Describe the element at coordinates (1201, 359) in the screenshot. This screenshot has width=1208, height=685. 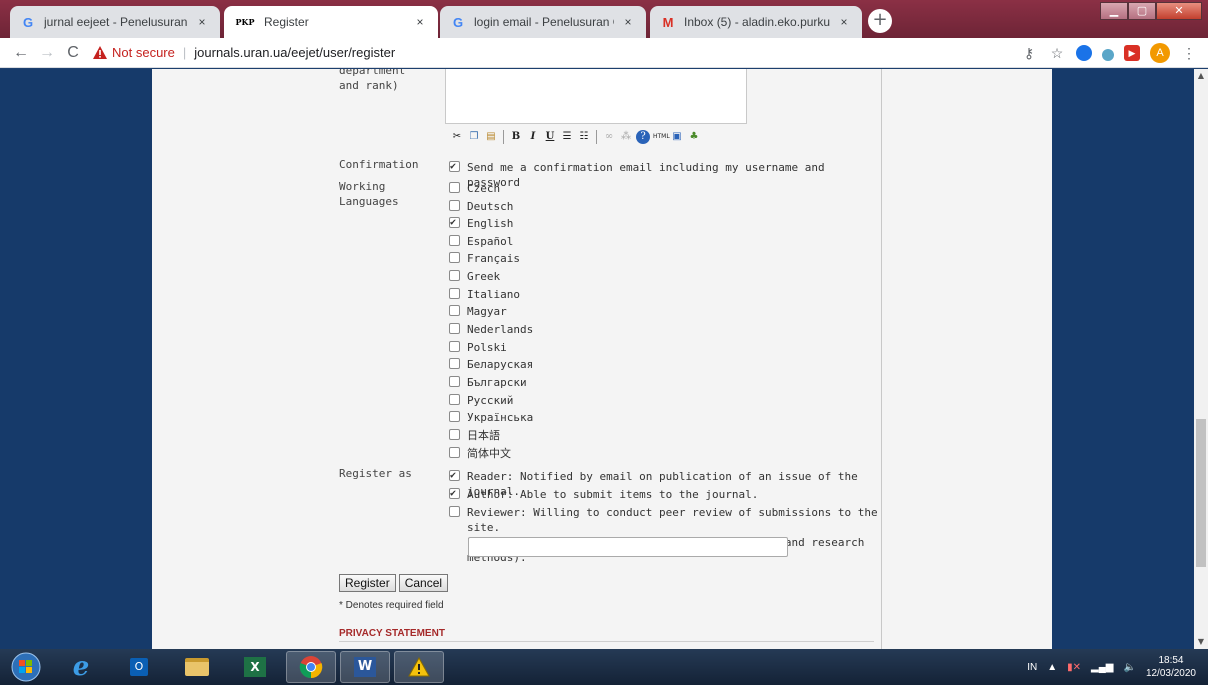
I see `page-scrollbar: ▲ ▼` at that location.